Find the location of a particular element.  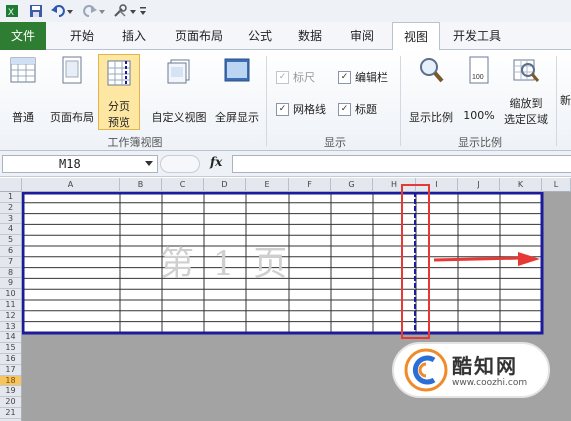

custom-views-icon is located at coordinates (178, 71).